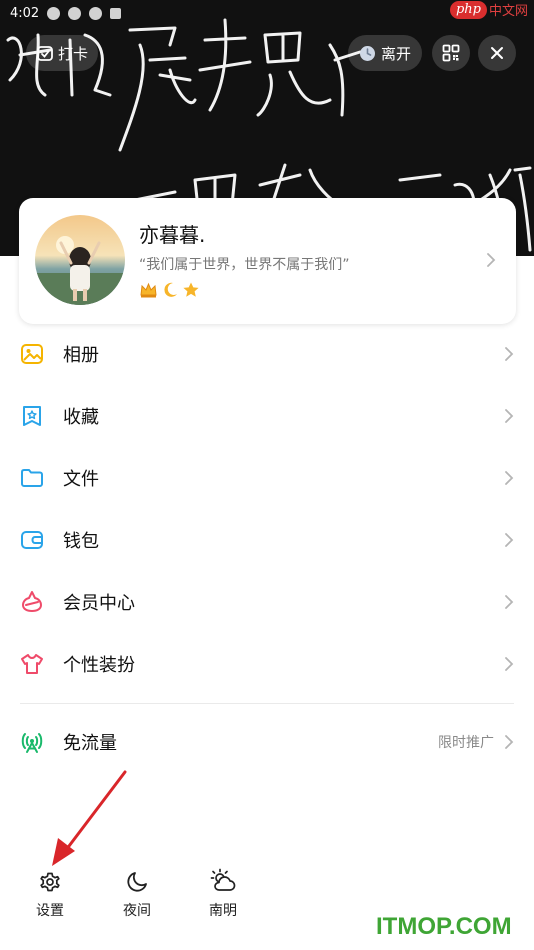 The height and width of the screenshot is (950, 534). Describe the element at coordinates (223, 879) in the screenshot. I see `weather-icon` at that location.